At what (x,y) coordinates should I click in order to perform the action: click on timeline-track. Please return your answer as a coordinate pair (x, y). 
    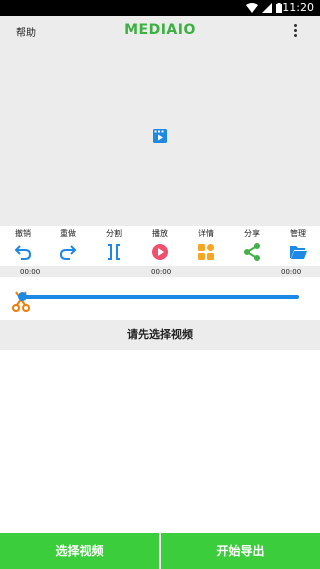
    Looking at the image, I should click on (160, 297).